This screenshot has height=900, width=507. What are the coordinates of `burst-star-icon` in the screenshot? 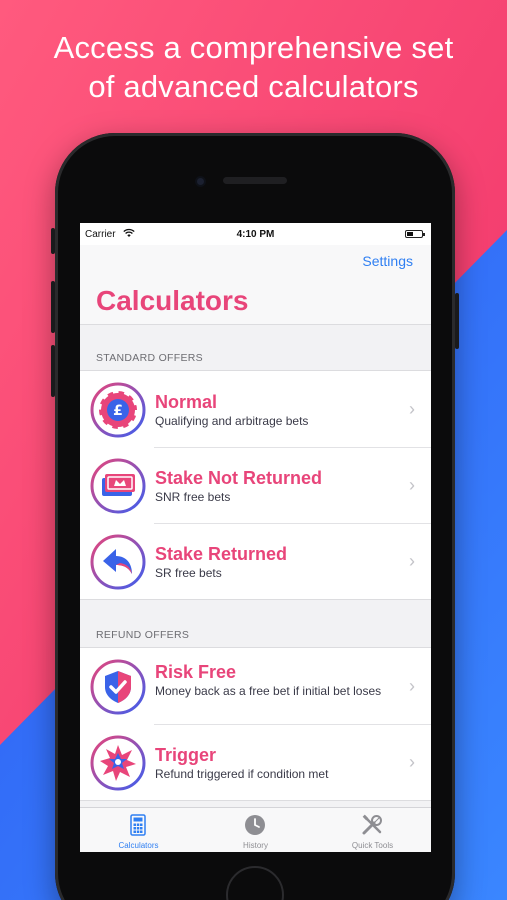 It's located at (118, 763).